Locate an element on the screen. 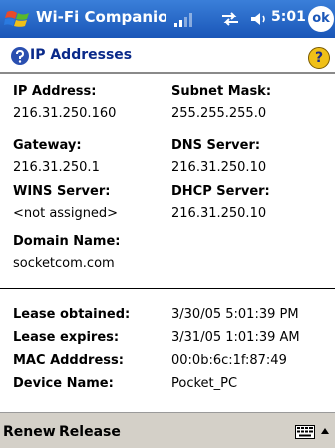 The height and width of the screenshot is (448, 335). network-info-icon is located at coordinates (20, 56).